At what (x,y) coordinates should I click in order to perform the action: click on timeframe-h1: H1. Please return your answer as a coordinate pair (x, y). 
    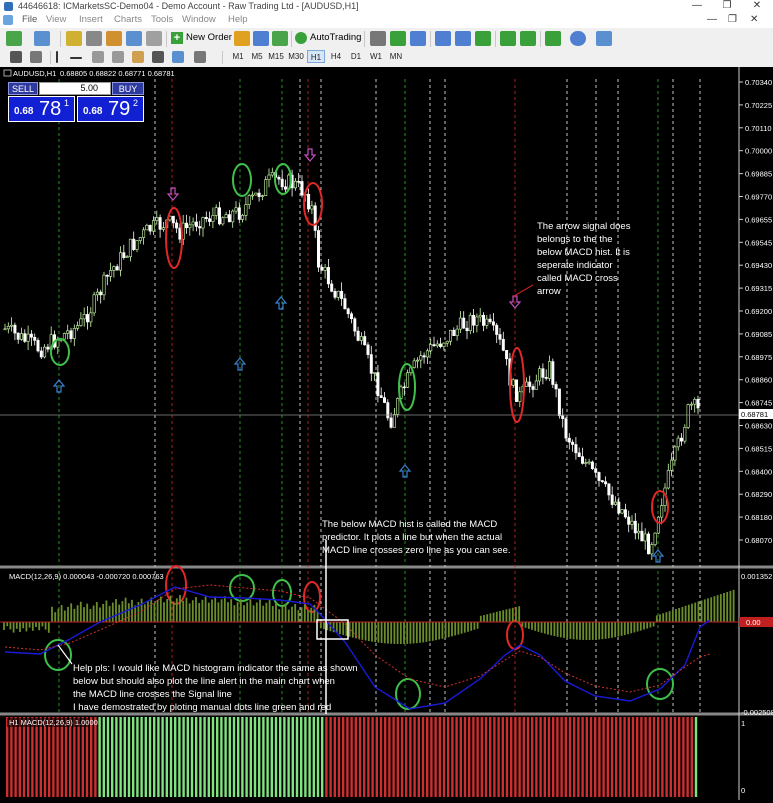
    Looking at the image, I should click on (316, 56).